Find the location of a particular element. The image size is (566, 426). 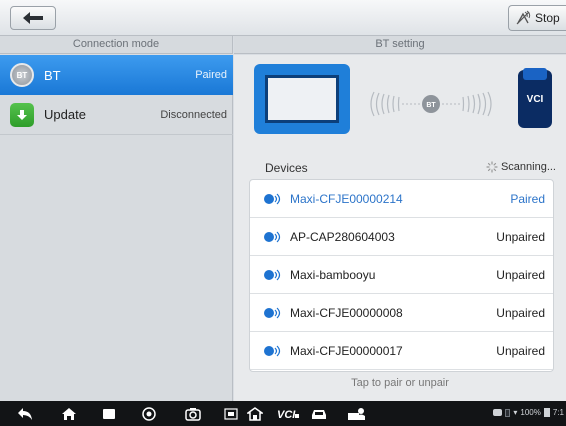

device-row: Maxi-bambooyu Unpaired is located at coordinates (401, 275).